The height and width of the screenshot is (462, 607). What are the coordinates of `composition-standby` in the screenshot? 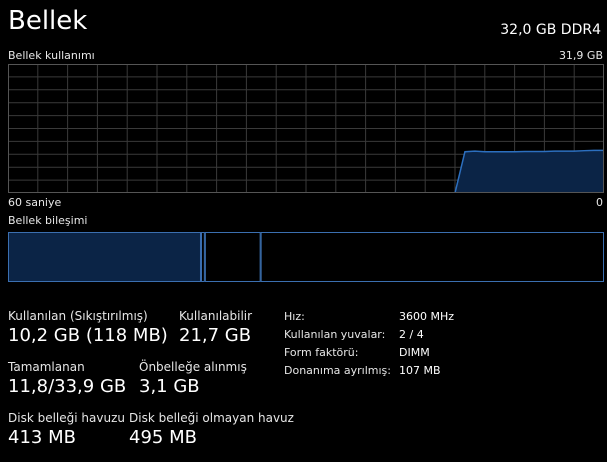 It's located at (232, 257).